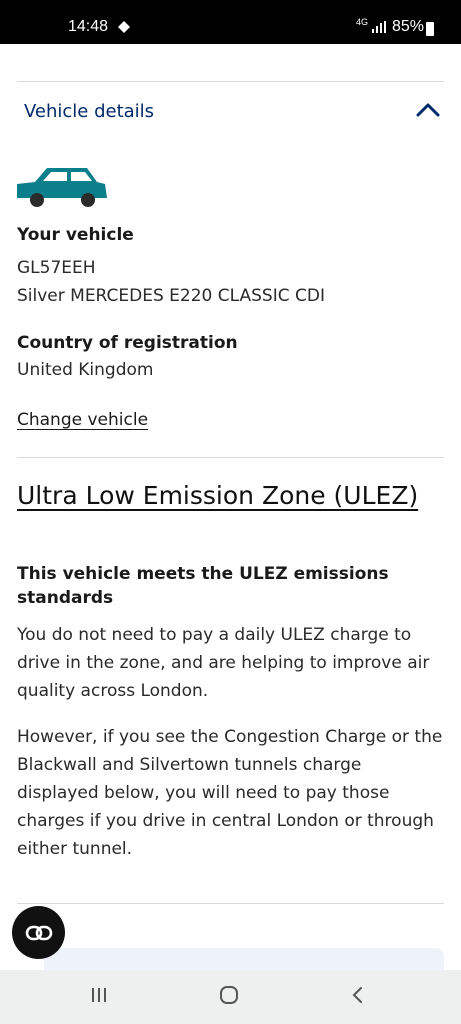 The image size is (461, 1024). What do you see at coordinates (171, 296) in the screenshot?
I see `vehicle-description: Silver MERCEDES E220 CLASSIC CDI` at bounding box center [171, 296].